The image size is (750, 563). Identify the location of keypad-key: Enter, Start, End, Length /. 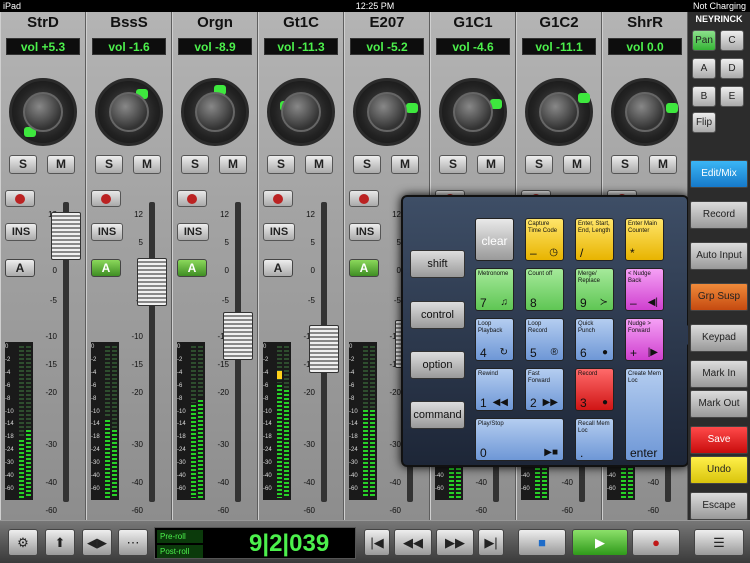
(594, 239).